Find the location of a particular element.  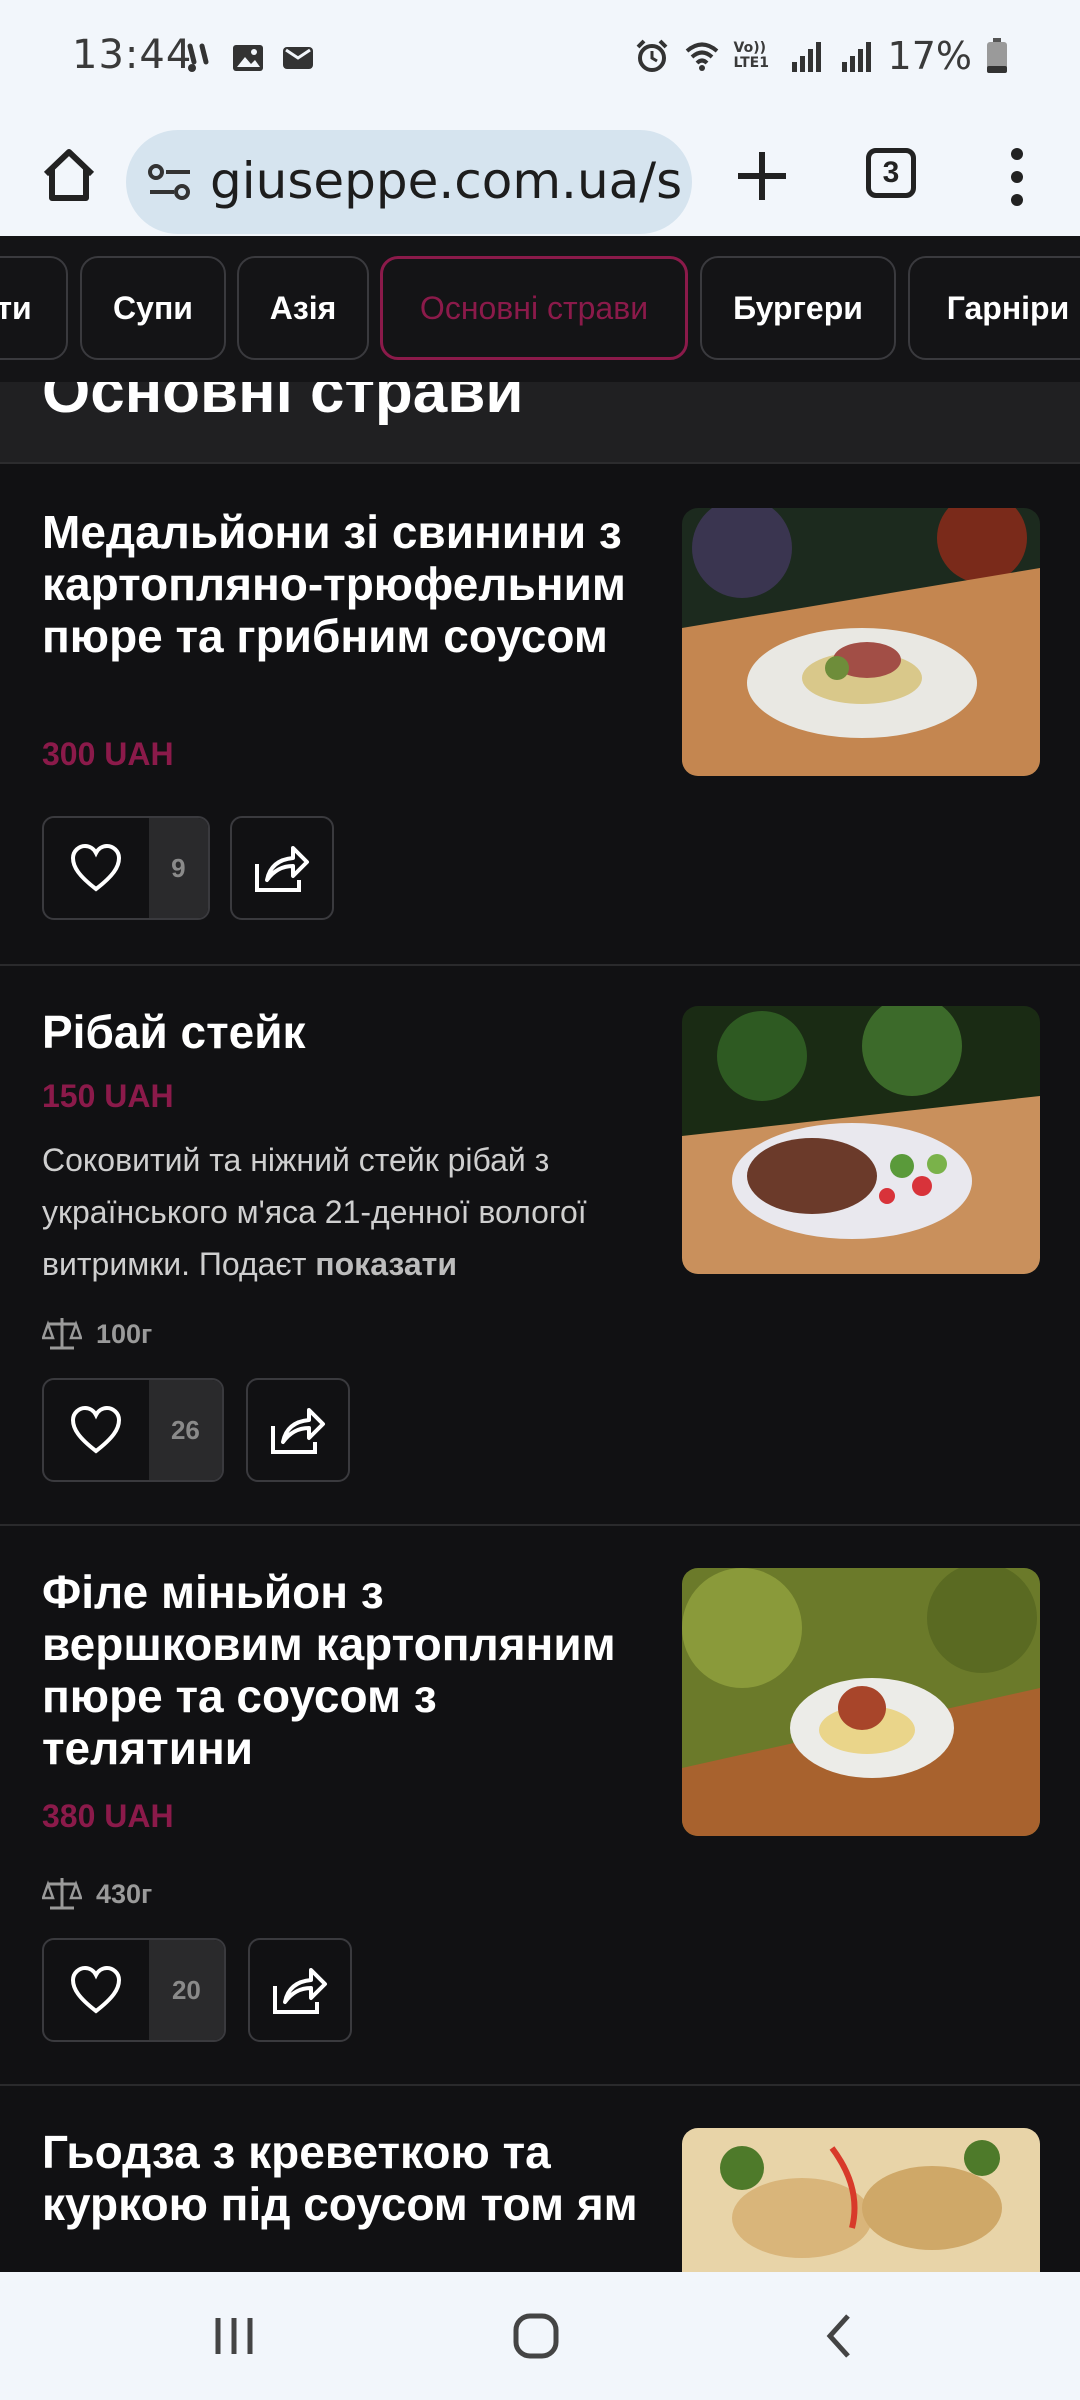

dish-title: Рібай стейк is located at coordinates (174, 1032).